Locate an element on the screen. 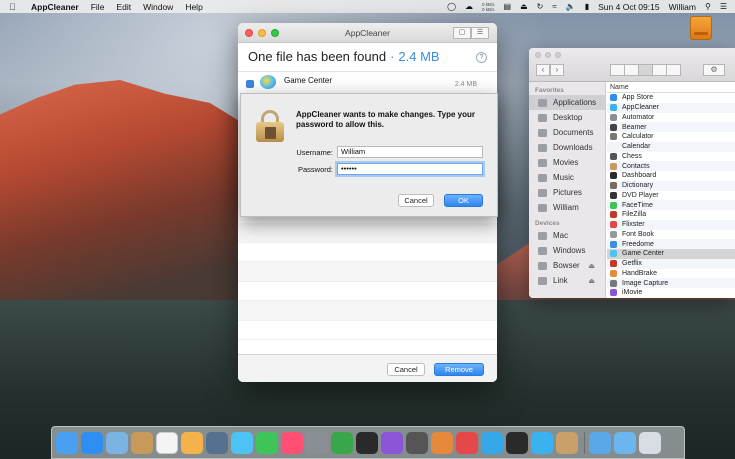 The width and height of the screenshot is (735, 459). sidebar-item-documents: Documents is located at coordinates (567, 132).